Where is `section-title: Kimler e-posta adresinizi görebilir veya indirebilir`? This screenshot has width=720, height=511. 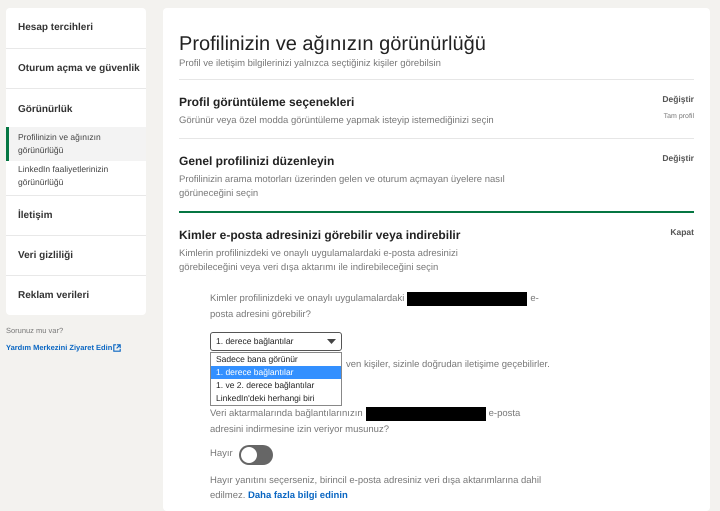 section-title: Kimler e-posta adresinizi görebilir veya indirebilir is located at coordinates (320, 235).